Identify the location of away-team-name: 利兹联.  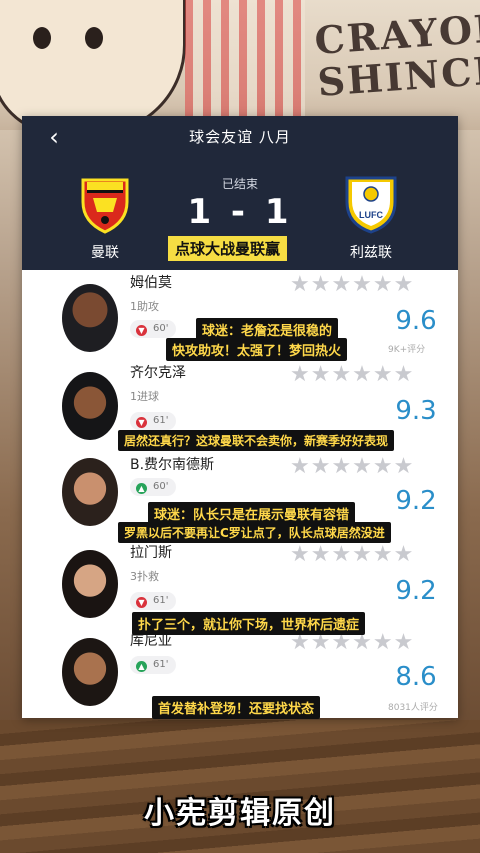
(371, 252).